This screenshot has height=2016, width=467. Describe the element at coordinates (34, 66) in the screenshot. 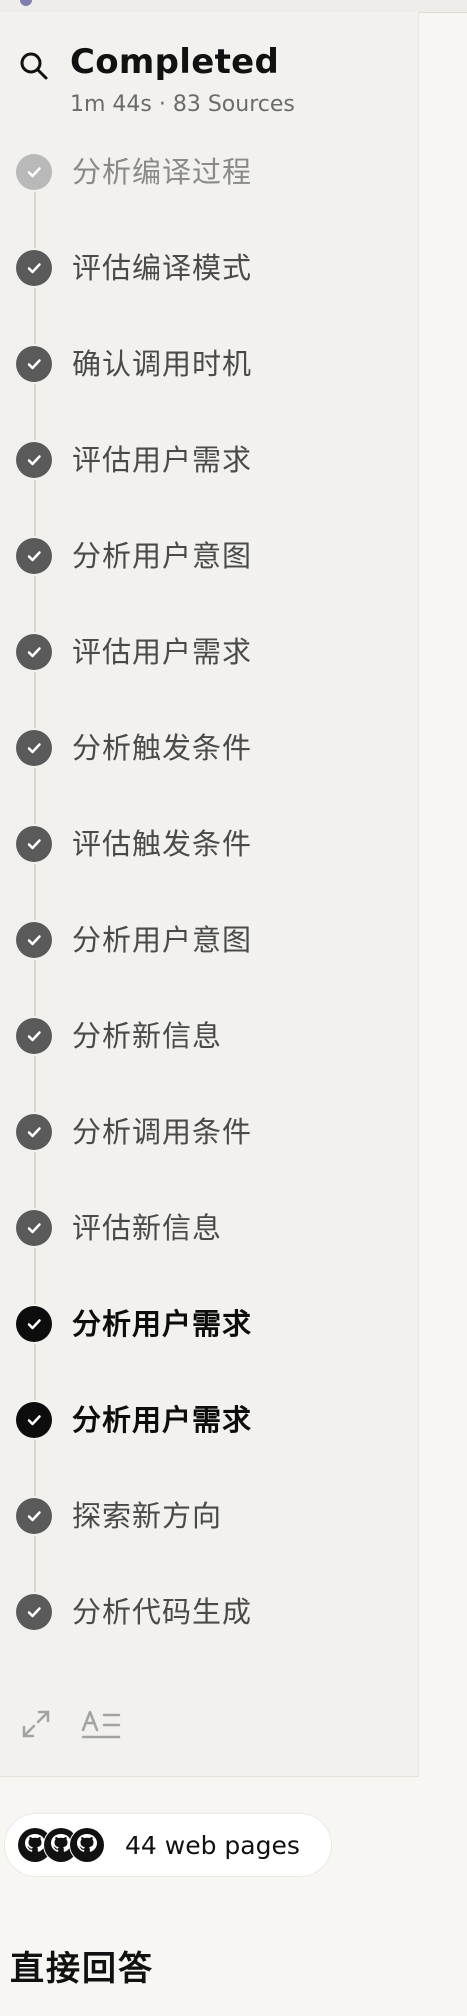

I see `search-icon` at that location.